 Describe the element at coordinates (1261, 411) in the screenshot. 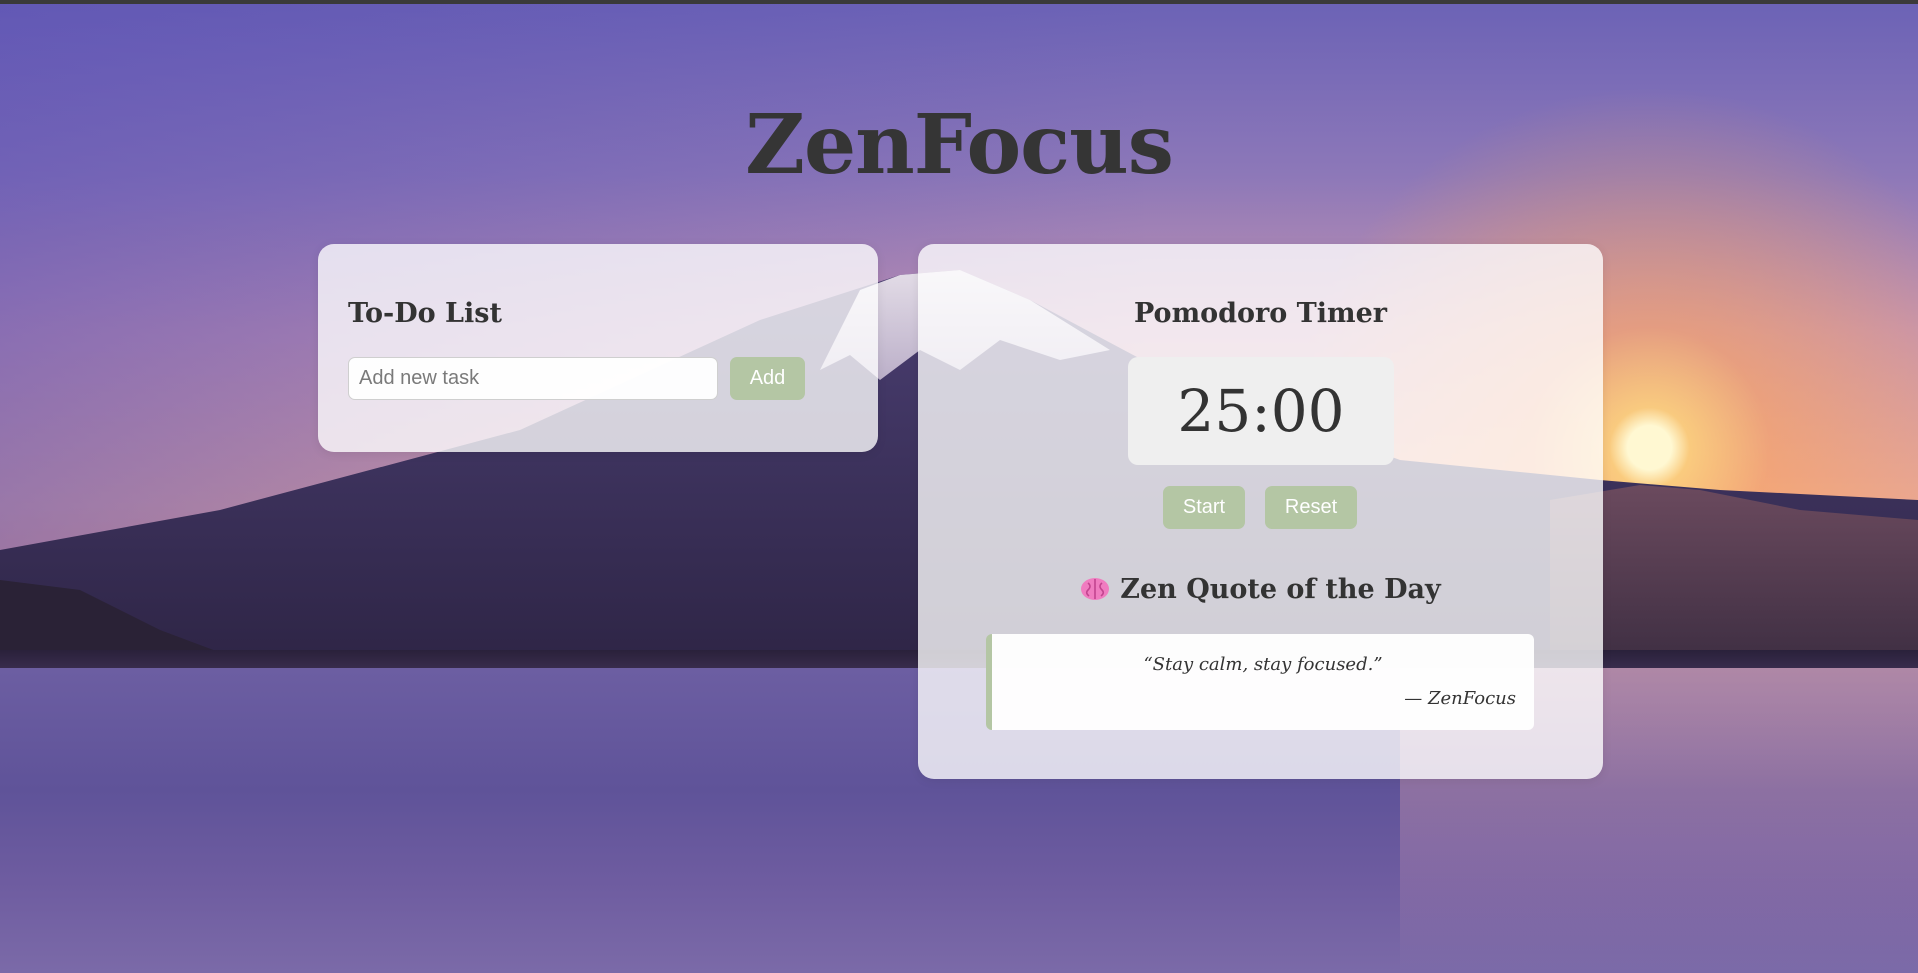

I see `timer-display: 25:00` at that location.